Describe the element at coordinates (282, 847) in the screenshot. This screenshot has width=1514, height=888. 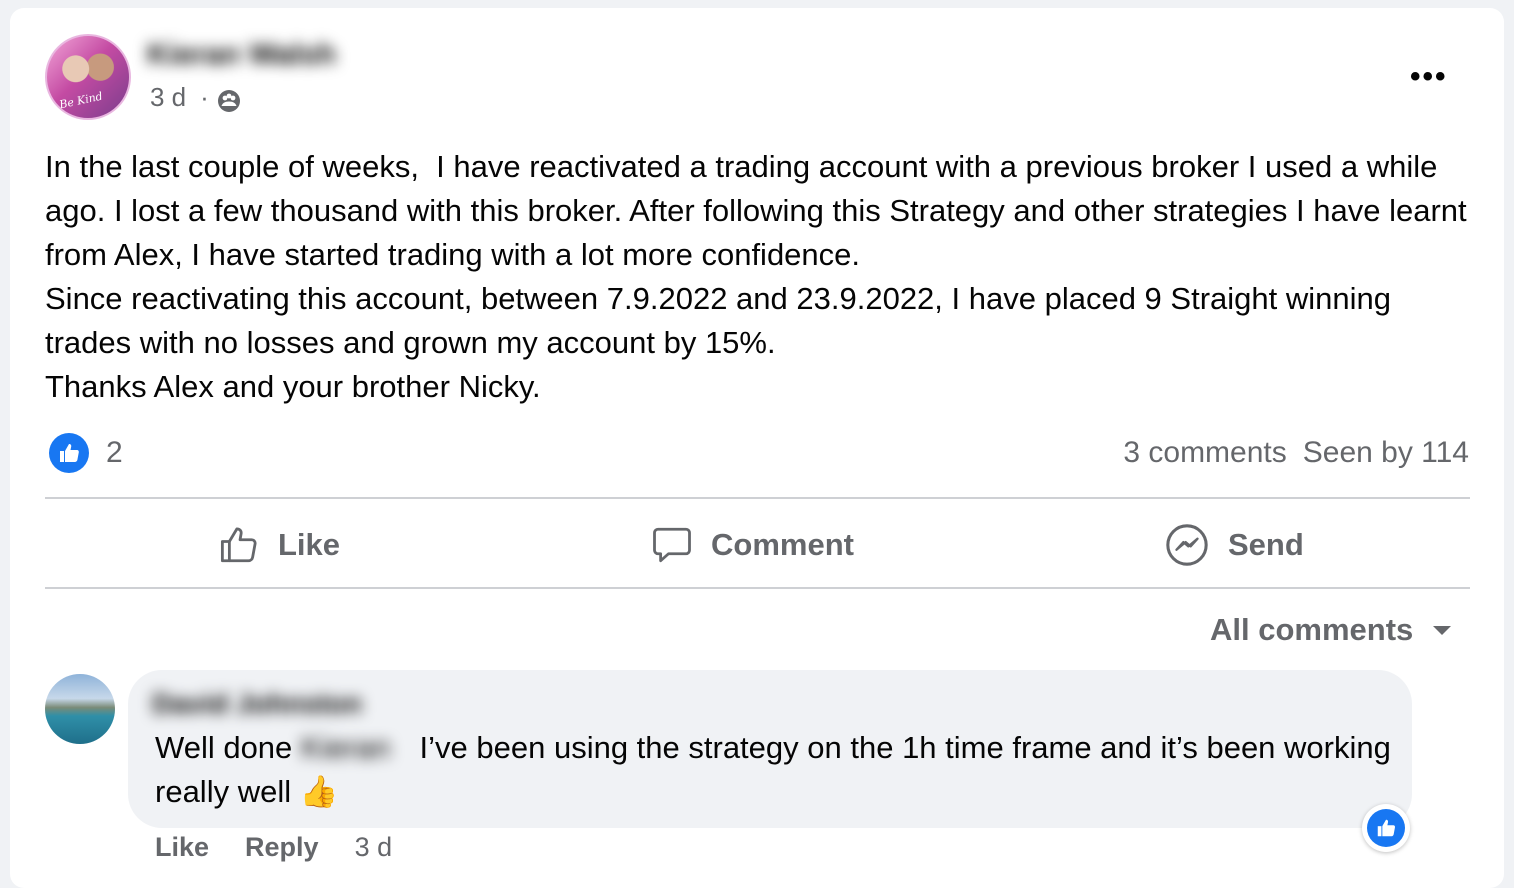
I see `comment-reply-button: Reply` at that location.